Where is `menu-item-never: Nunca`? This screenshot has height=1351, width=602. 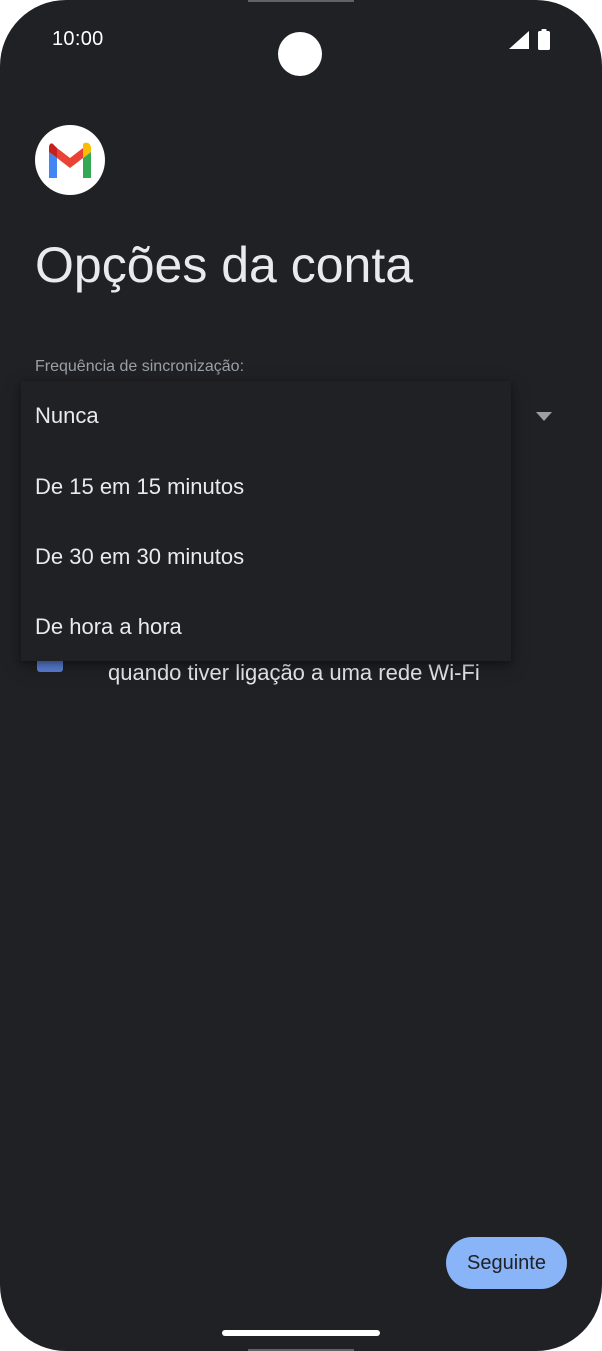
menu-item-never: Nunca is located at coordinates (67, 416).